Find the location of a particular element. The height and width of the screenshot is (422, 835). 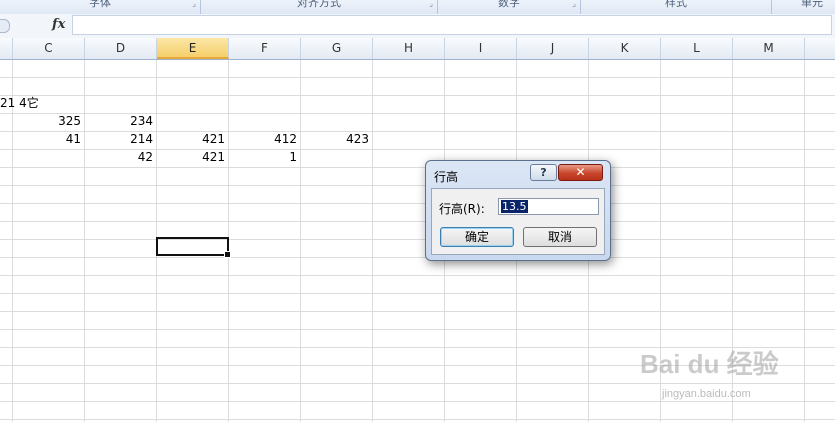

cell-c5: 325 is located at coordinates (47, 121).